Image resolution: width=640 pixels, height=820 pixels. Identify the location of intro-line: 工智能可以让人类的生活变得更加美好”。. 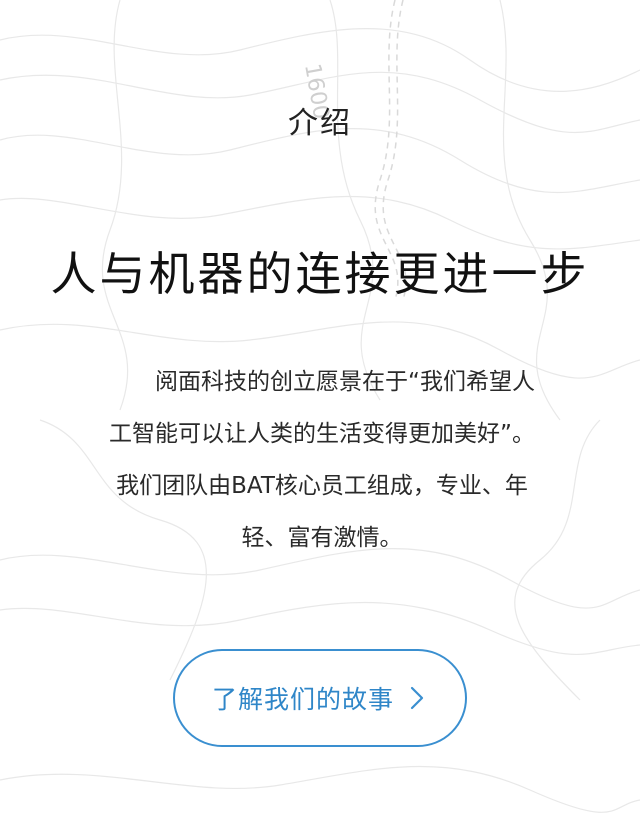
(322, 434).